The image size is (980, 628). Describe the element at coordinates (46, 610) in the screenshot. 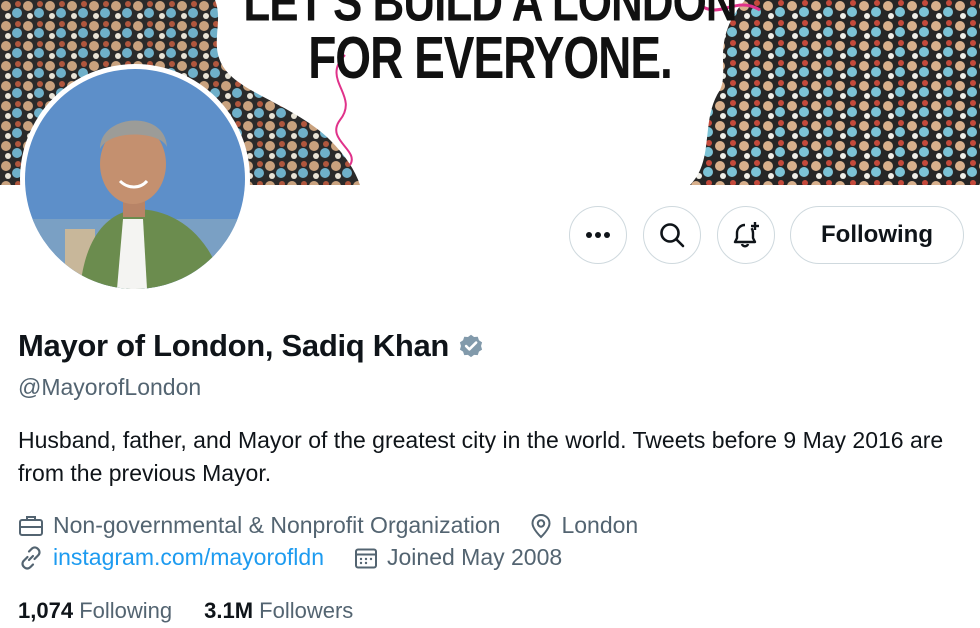

I see `following-count: 1,074` at that location.